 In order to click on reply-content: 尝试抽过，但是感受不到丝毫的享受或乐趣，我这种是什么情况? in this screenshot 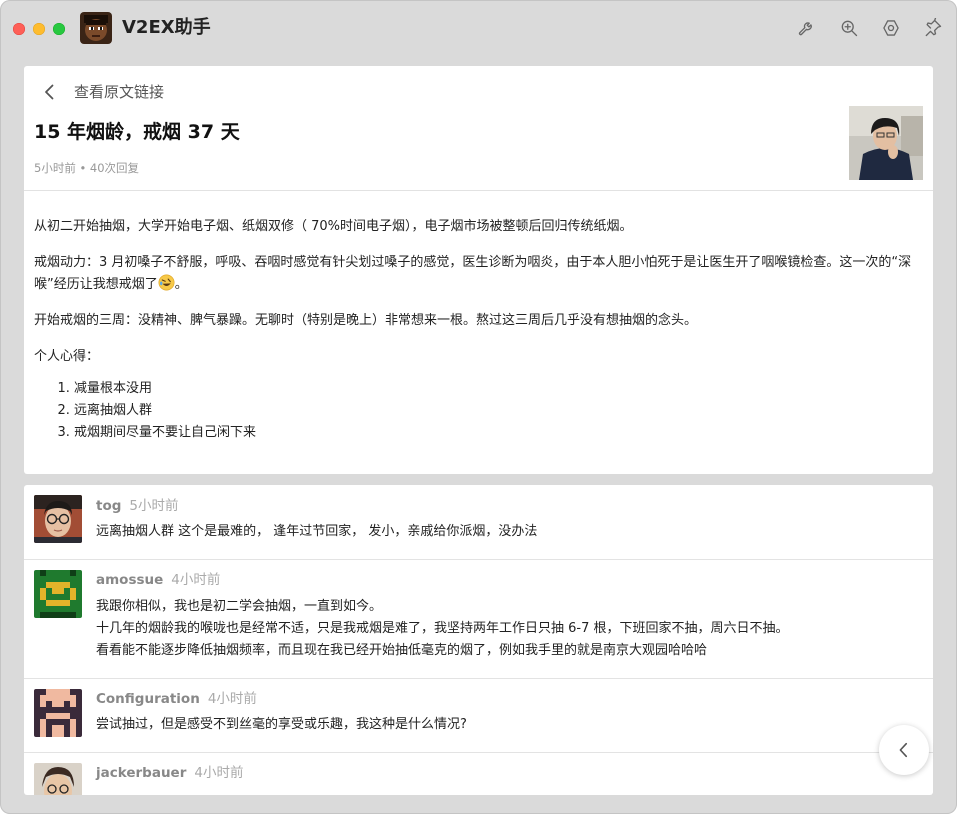, I will do `click(506, 725)`.